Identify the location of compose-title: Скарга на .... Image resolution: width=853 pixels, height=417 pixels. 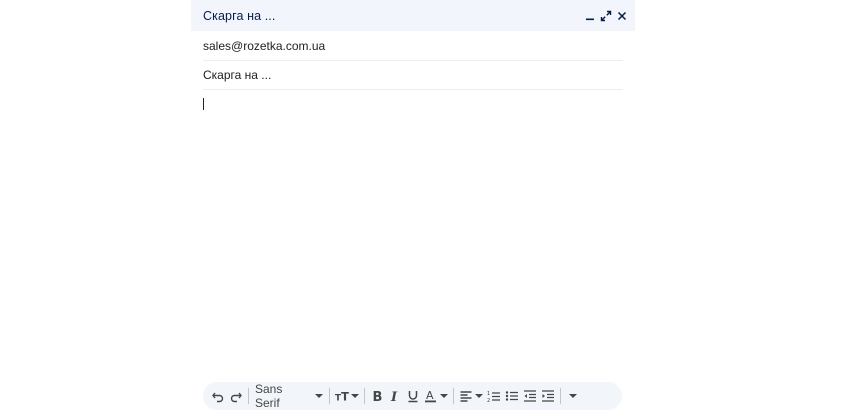
(239, 15).